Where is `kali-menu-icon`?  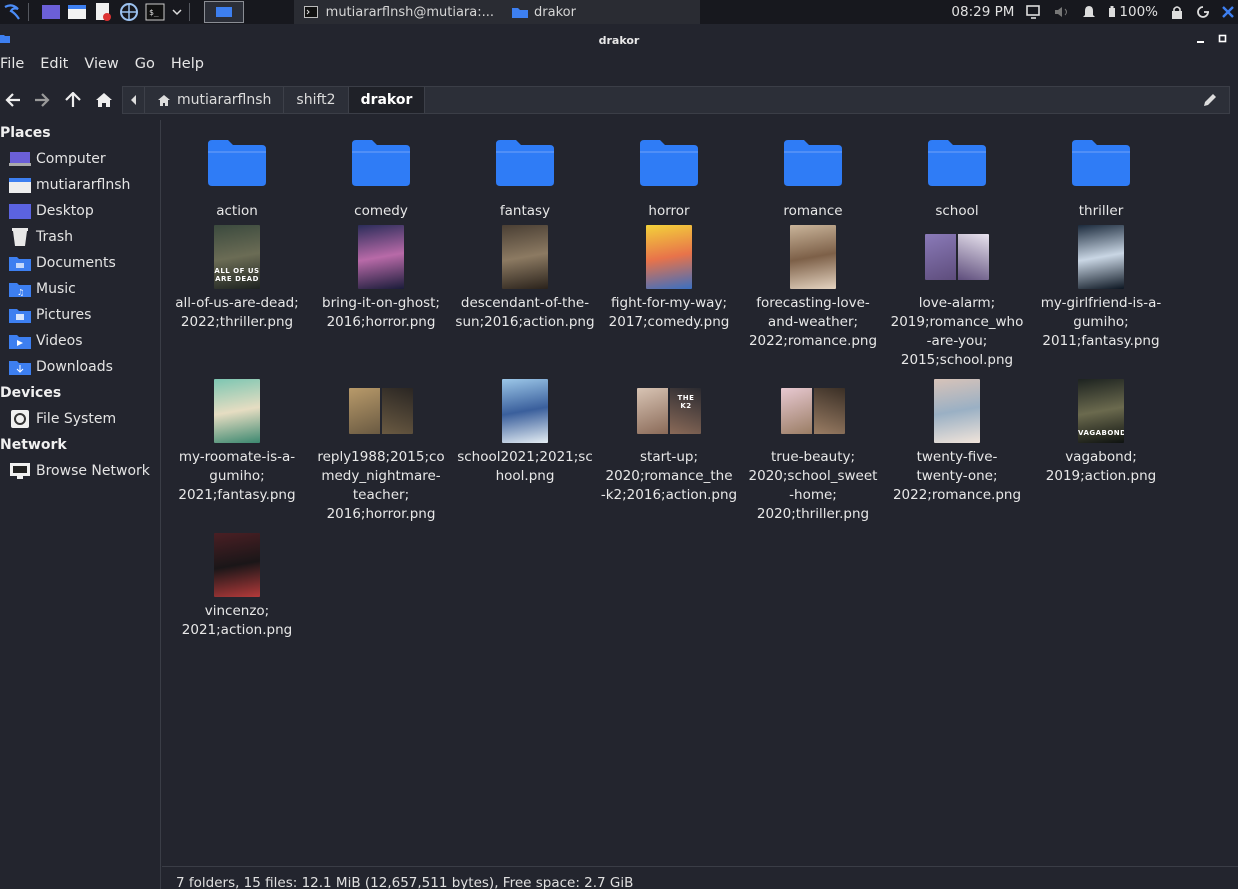
kali-menu-icon is located at coordinates (12, 12).